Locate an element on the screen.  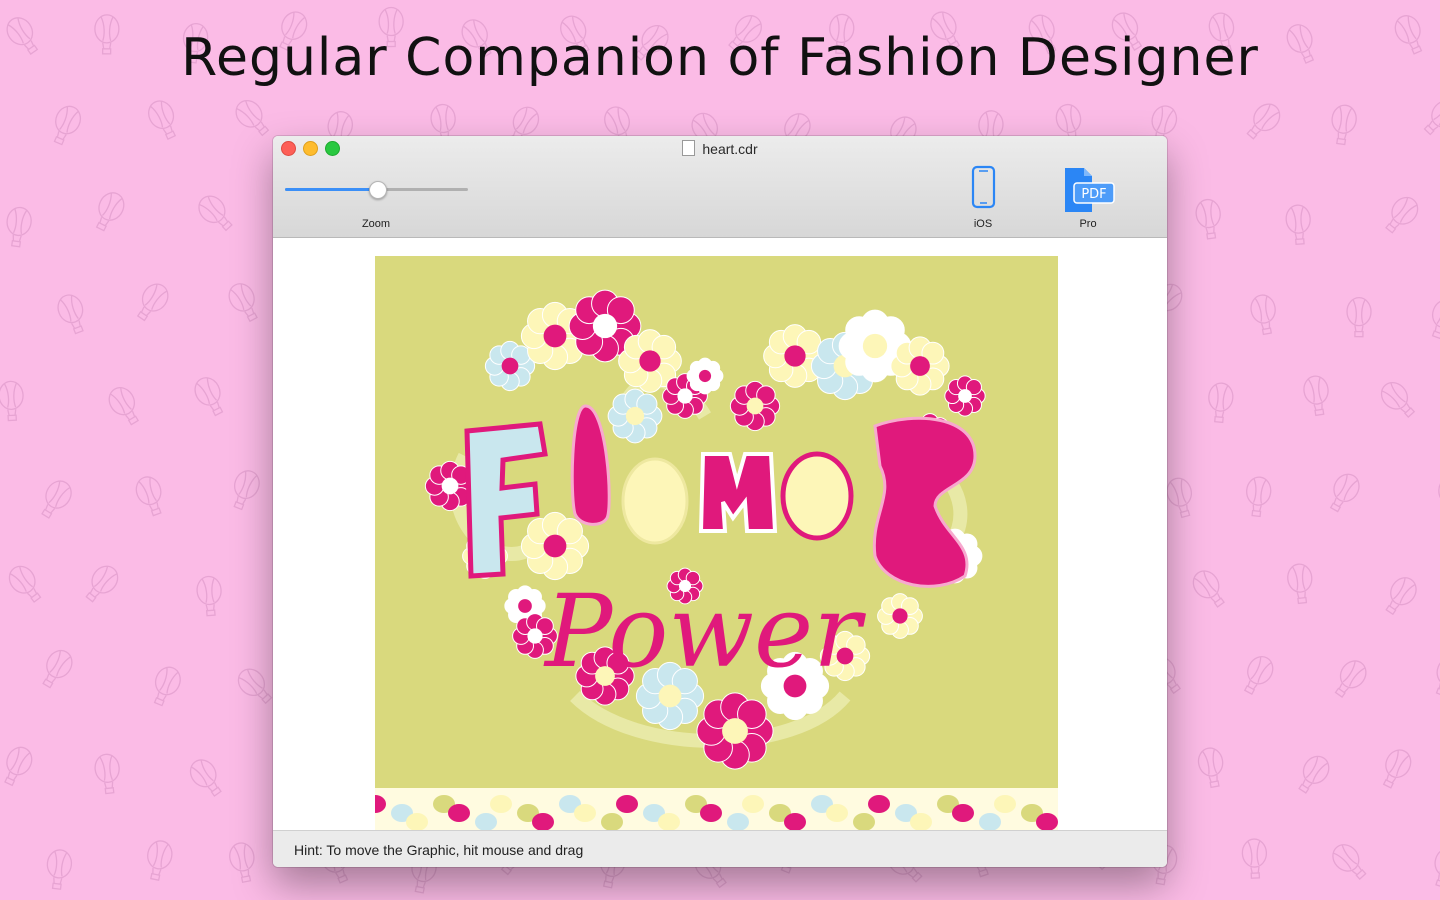
document-icon is located at coordinates (689, 148).